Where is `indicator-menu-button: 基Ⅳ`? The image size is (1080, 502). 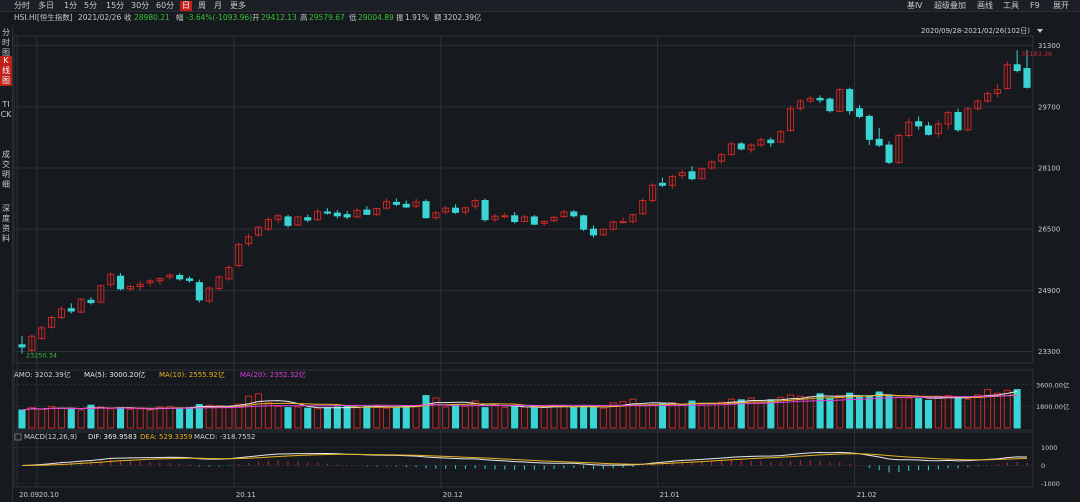
indicator-menu-button: 基Ⅳ is located at coordinates (914, 6).